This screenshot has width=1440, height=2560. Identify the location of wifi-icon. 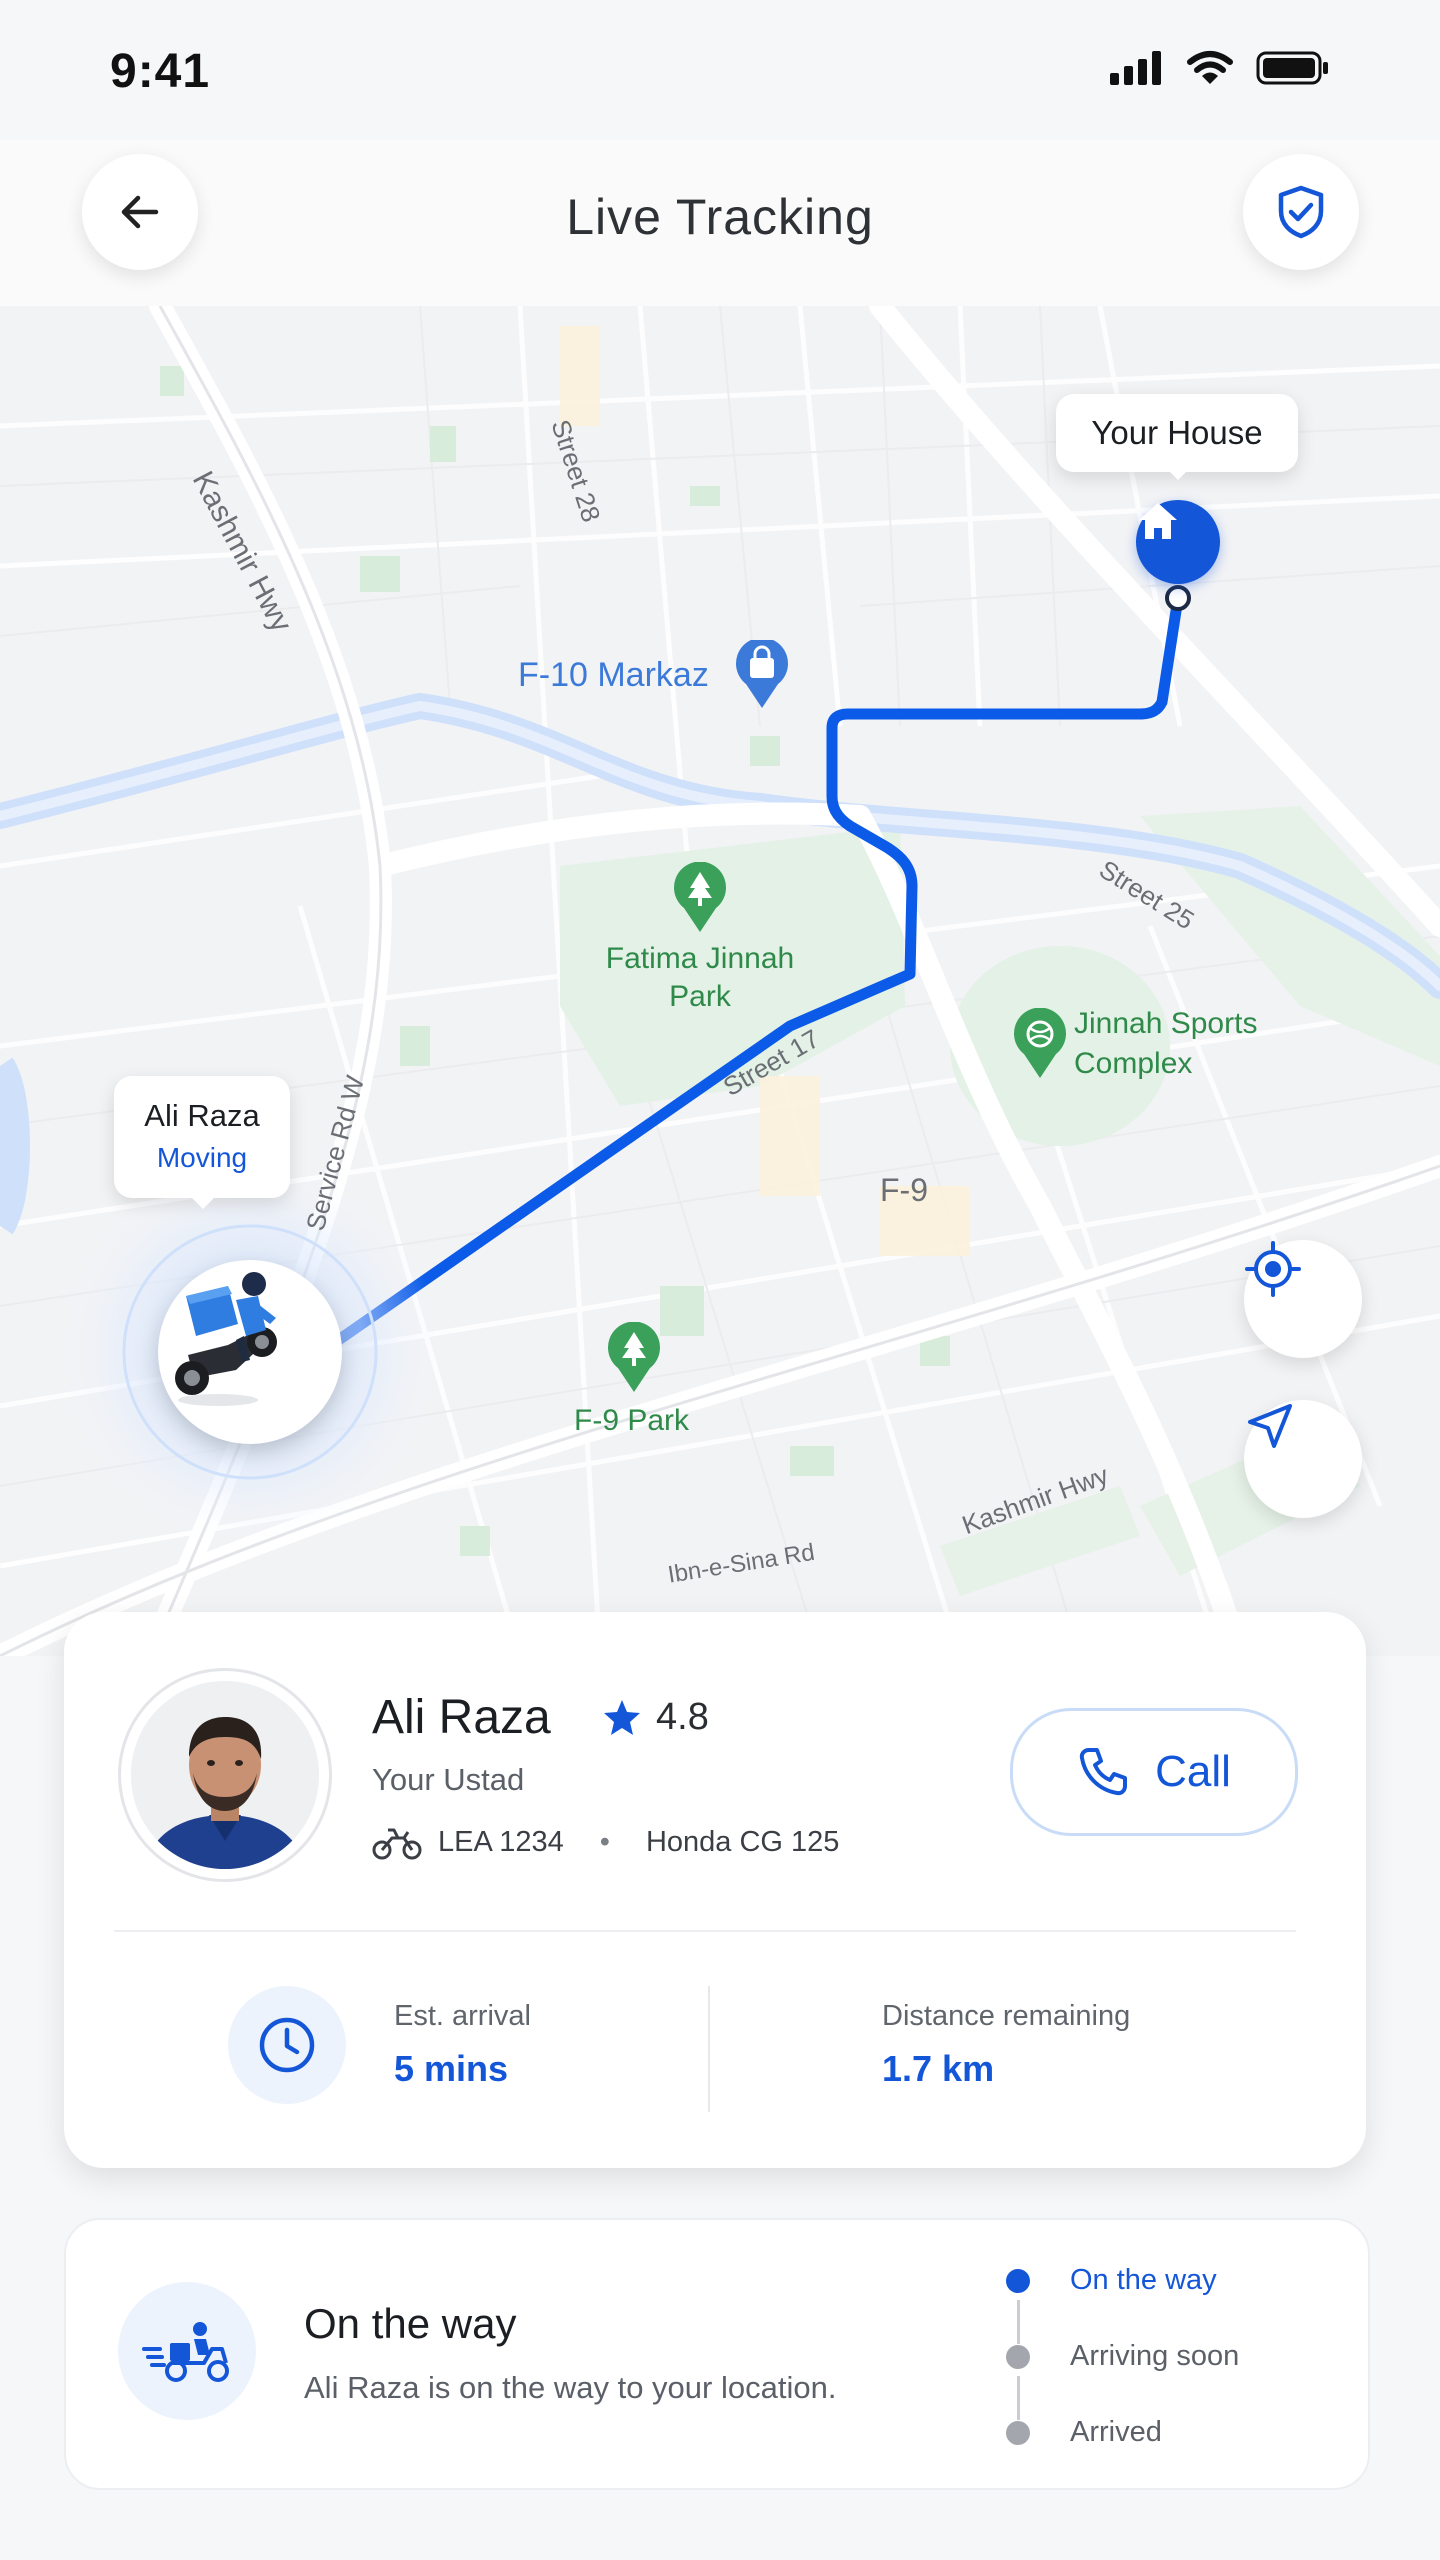
(1210, 67).